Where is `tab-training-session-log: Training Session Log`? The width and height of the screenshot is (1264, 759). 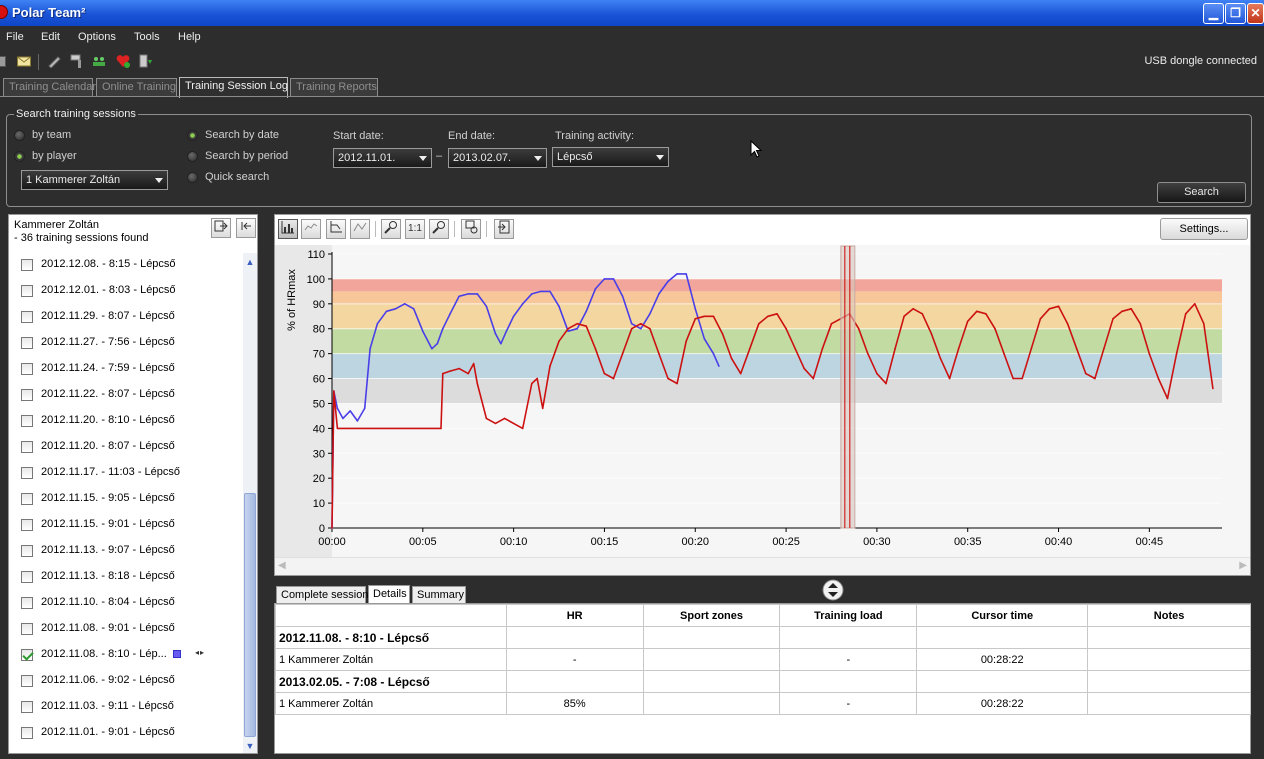 tab-training-session-log: Training Session Log is located at coordinates (233, 87).